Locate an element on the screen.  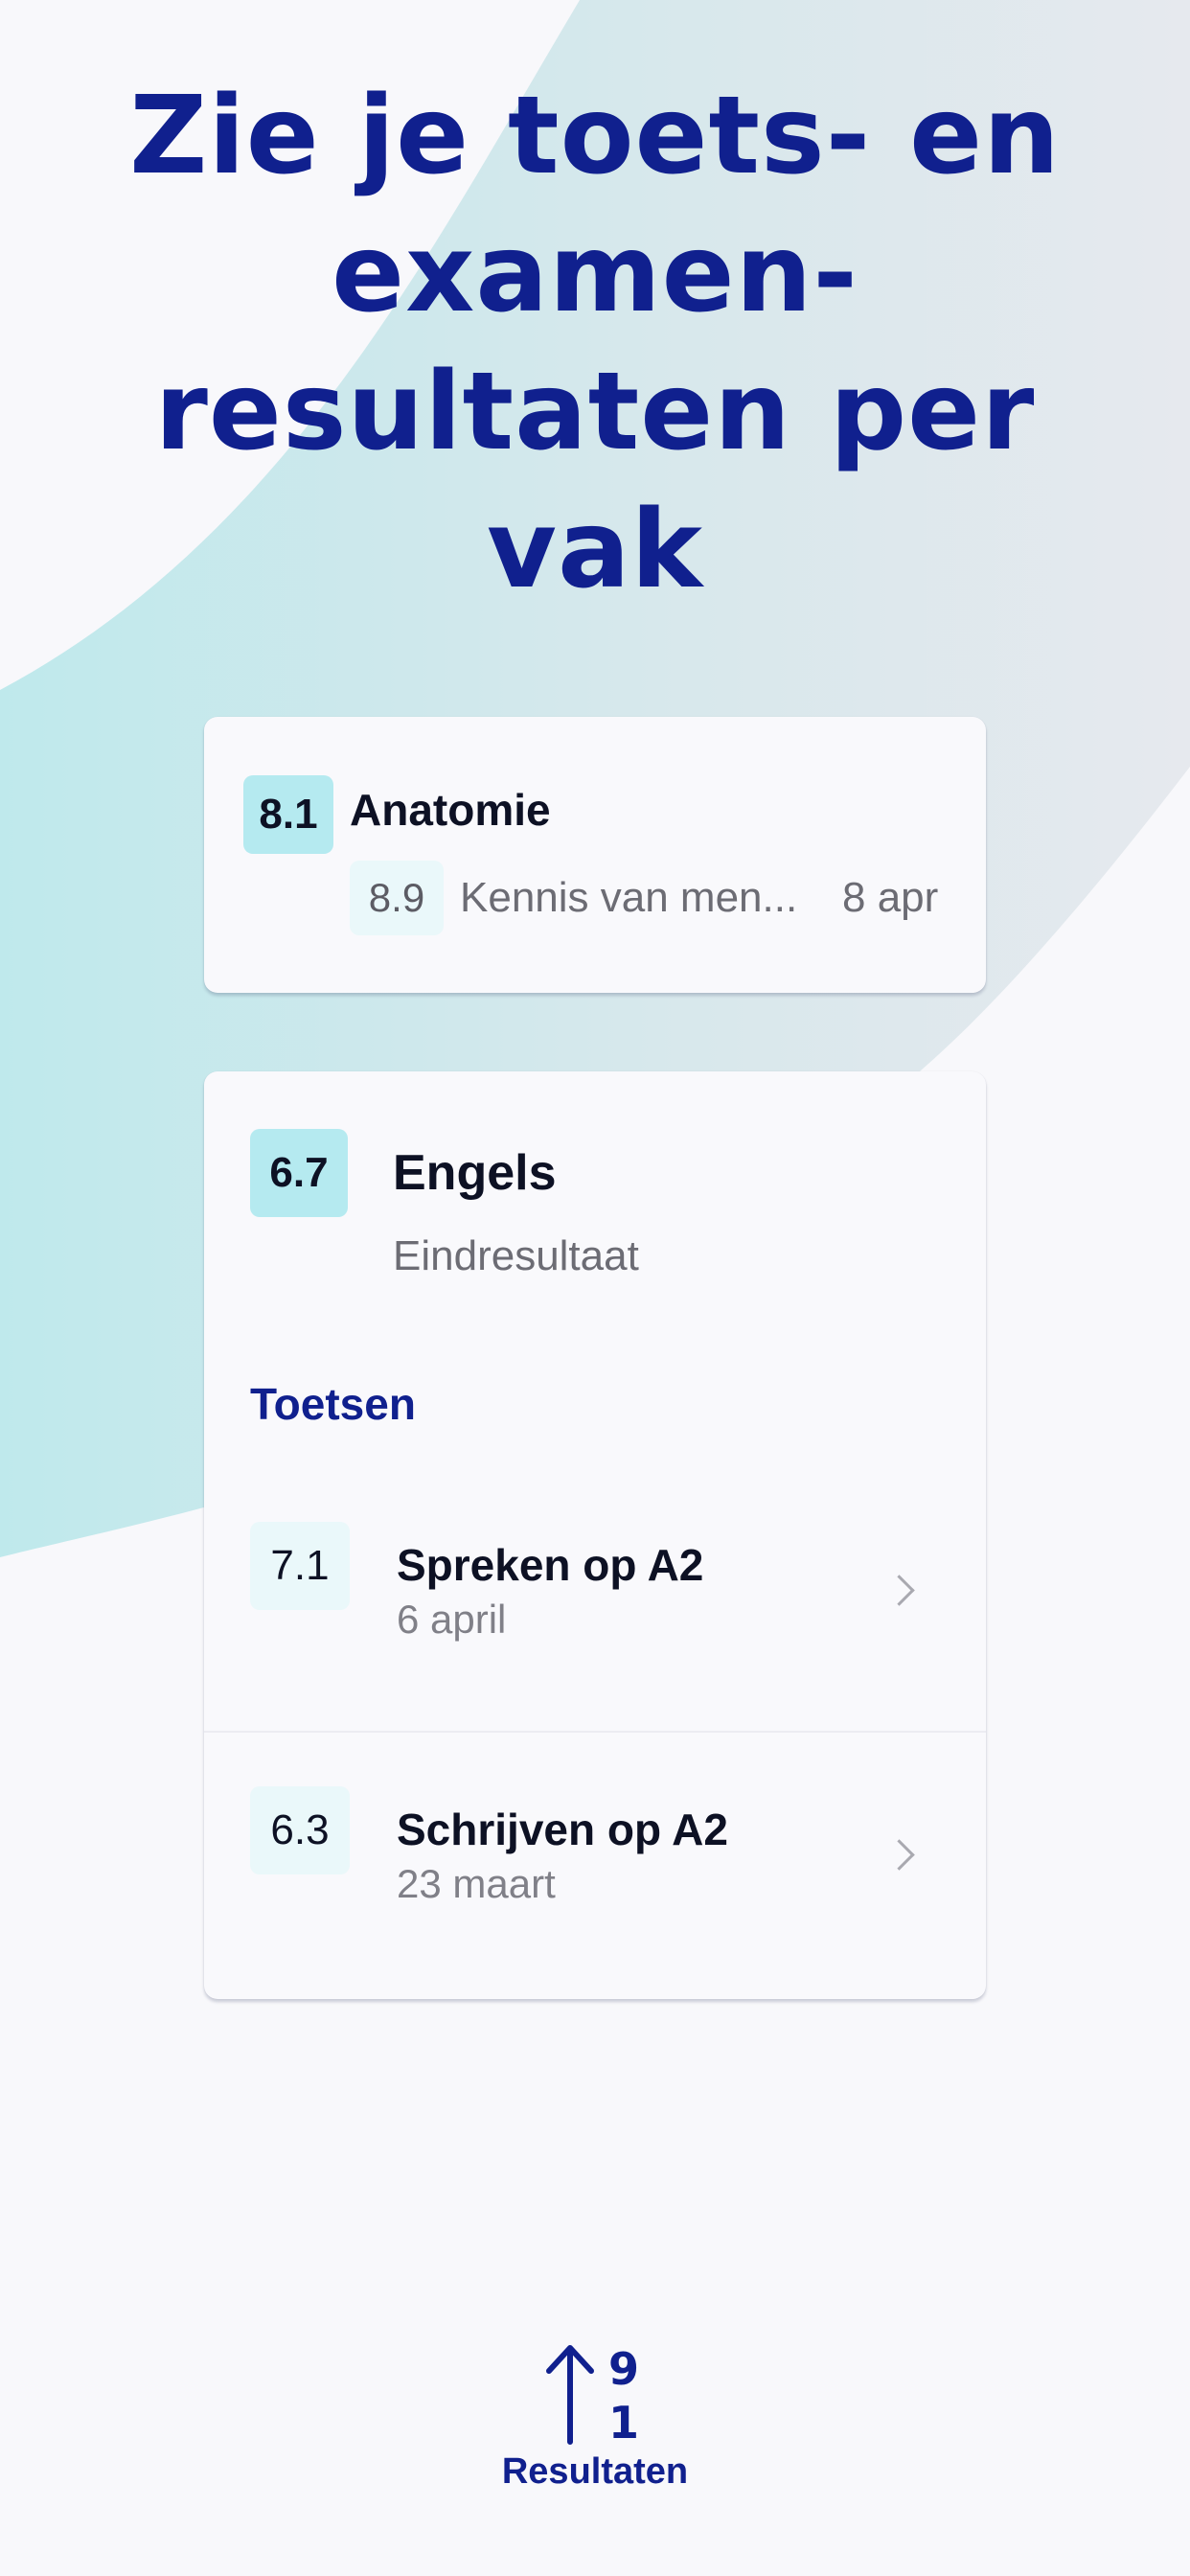
test-title: Spreken op A2 is located at coordinates (550, 1565).